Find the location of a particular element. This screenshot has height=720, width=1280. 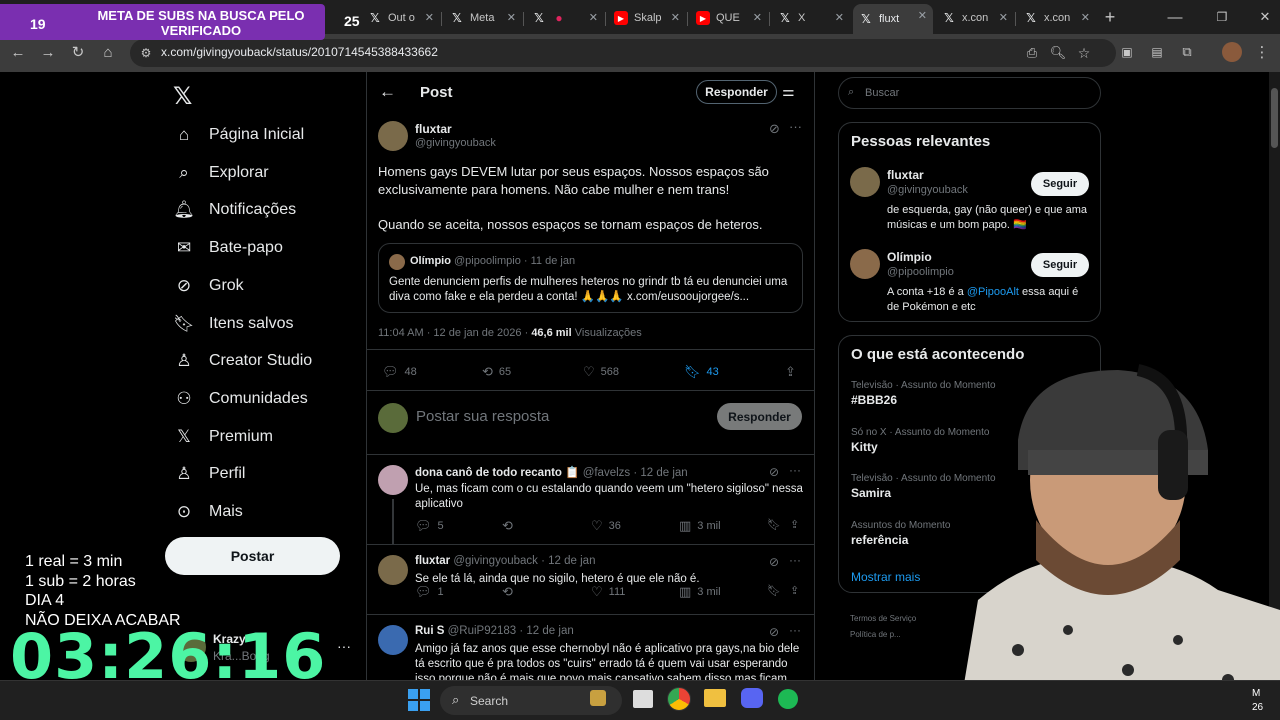

account-more-icon: ··· is located at coordinates (344, 646).